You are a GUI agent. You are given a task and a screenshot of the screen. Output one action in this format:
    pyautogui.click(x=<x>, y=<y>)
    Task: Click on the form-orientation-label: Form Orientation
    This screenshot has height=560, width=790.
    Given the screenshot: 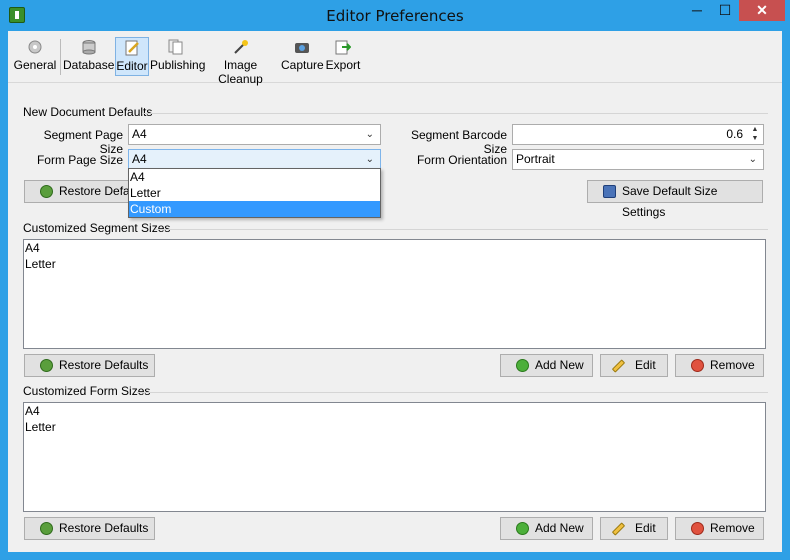 What is the action you would take?
    pyautogui.click(x=461, y=160)
    